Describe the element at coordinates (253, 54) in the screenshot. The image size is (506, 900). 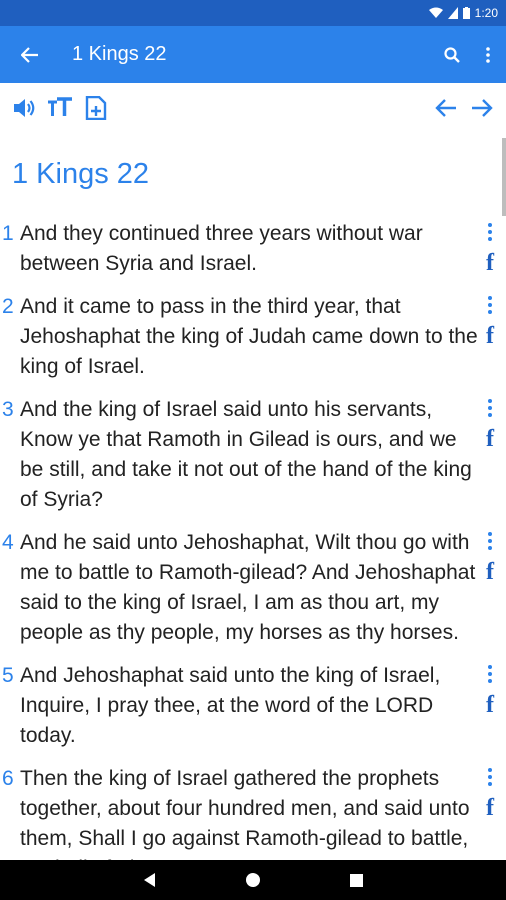
I see `app-bar: 1 Kings 22` at that location.